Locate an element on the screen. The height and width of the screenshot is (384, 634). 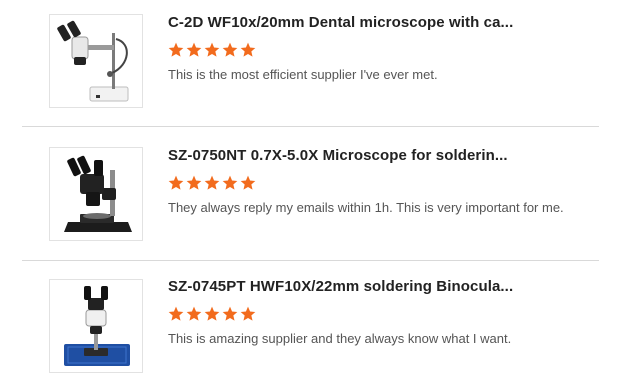
trinocular-microscope-icon is located at coordinates (98, 193).